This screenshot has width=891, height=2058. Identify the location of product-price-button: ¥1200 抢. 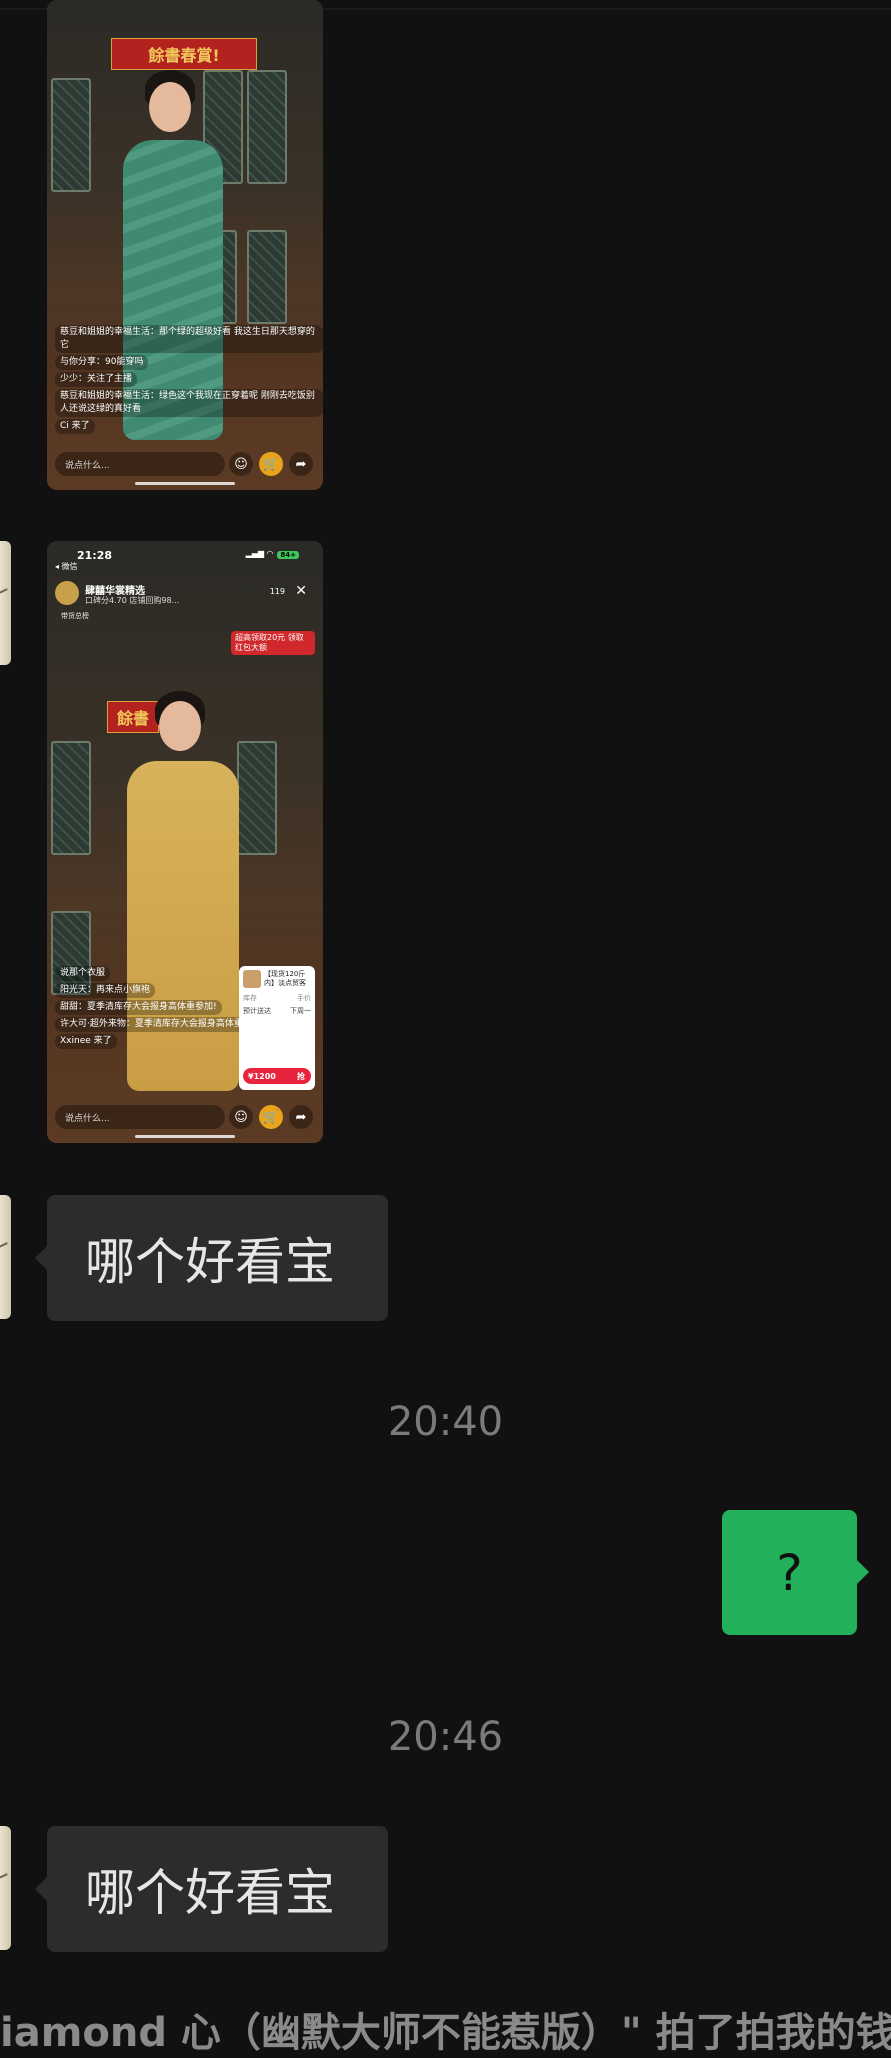
(277, 1076).